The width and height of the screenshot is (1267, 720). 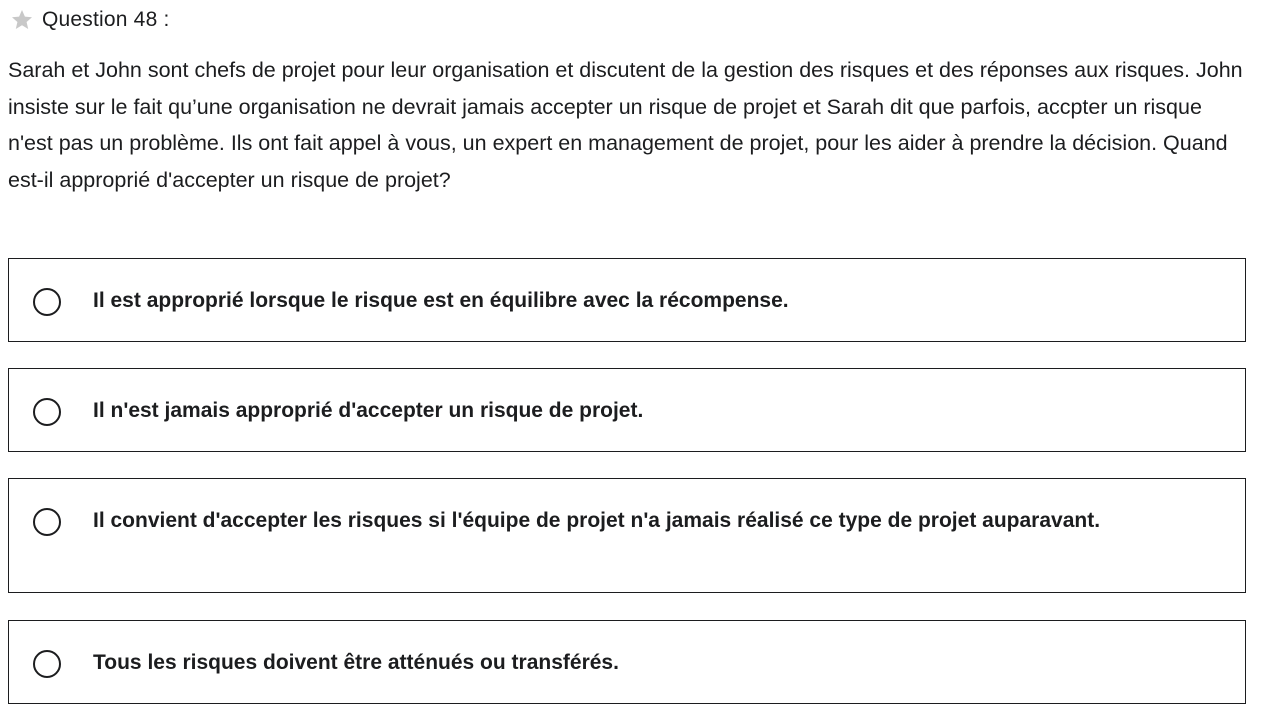 I want to click on question-header: Question 48 :, so click(x=90, y=20).